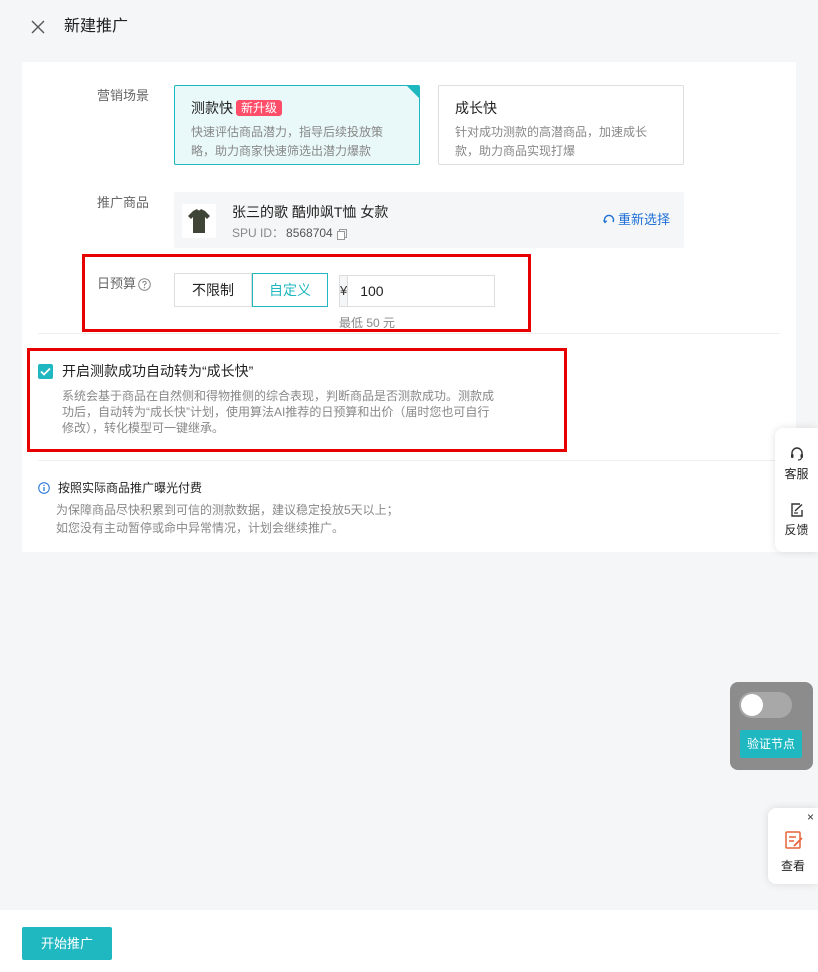 Image resolution: width=818 pixels, height=972 pixels. I want to click on product-thumbnail, so click(199, 221).